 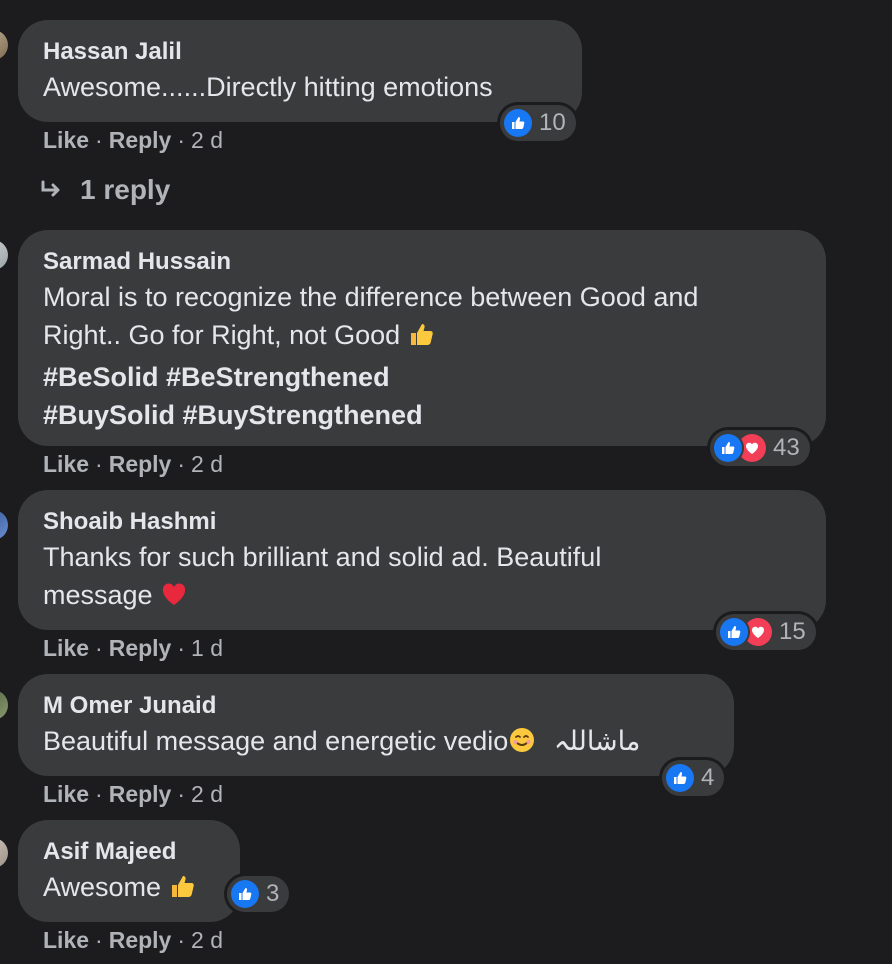 I want to click on reaction-summary: 4, so click(x=693, y=778).